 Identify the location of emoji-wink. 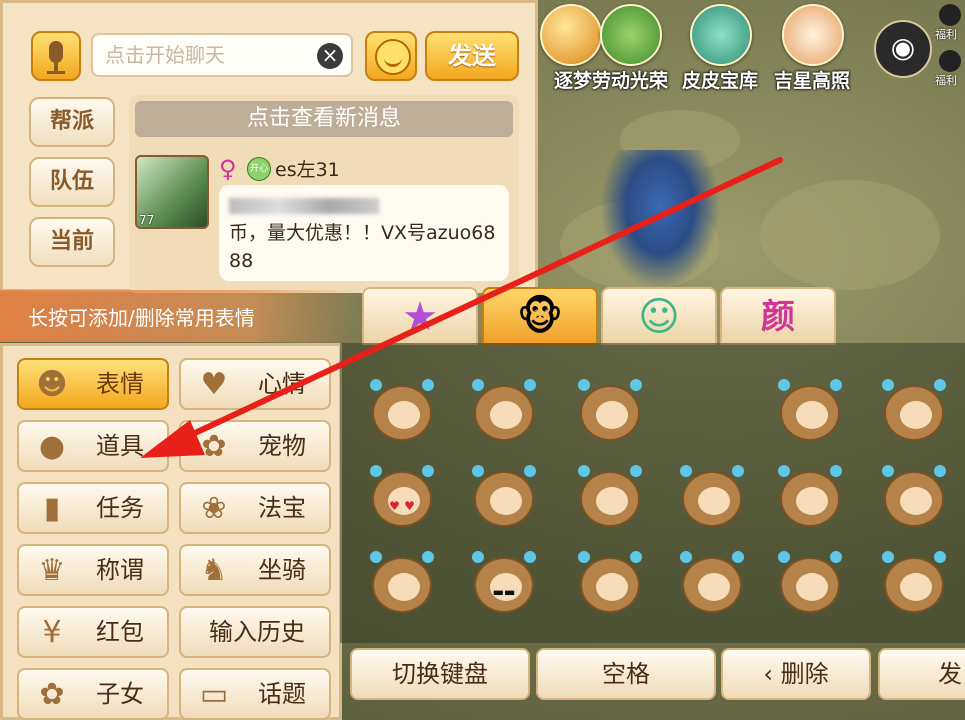
(914, 500).